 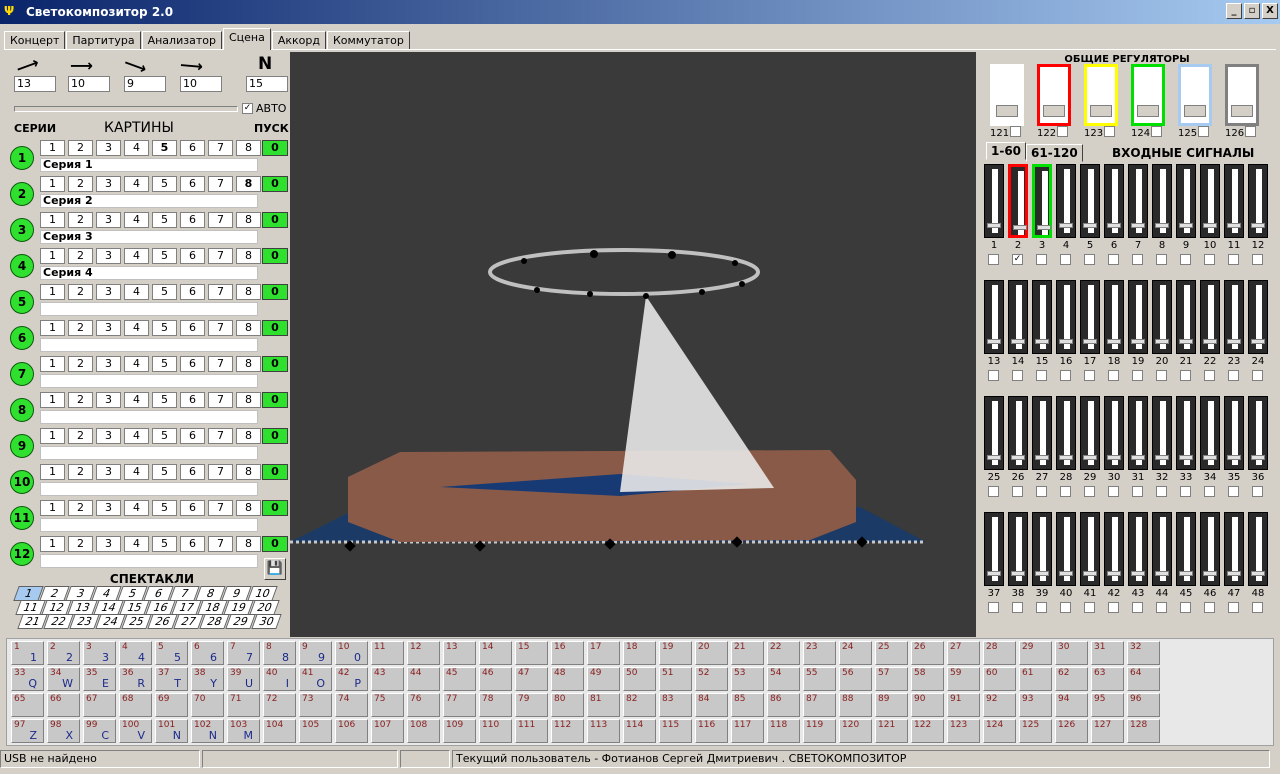 I want to click on series-name-field: Серия 1, so click(x=149, y=165).